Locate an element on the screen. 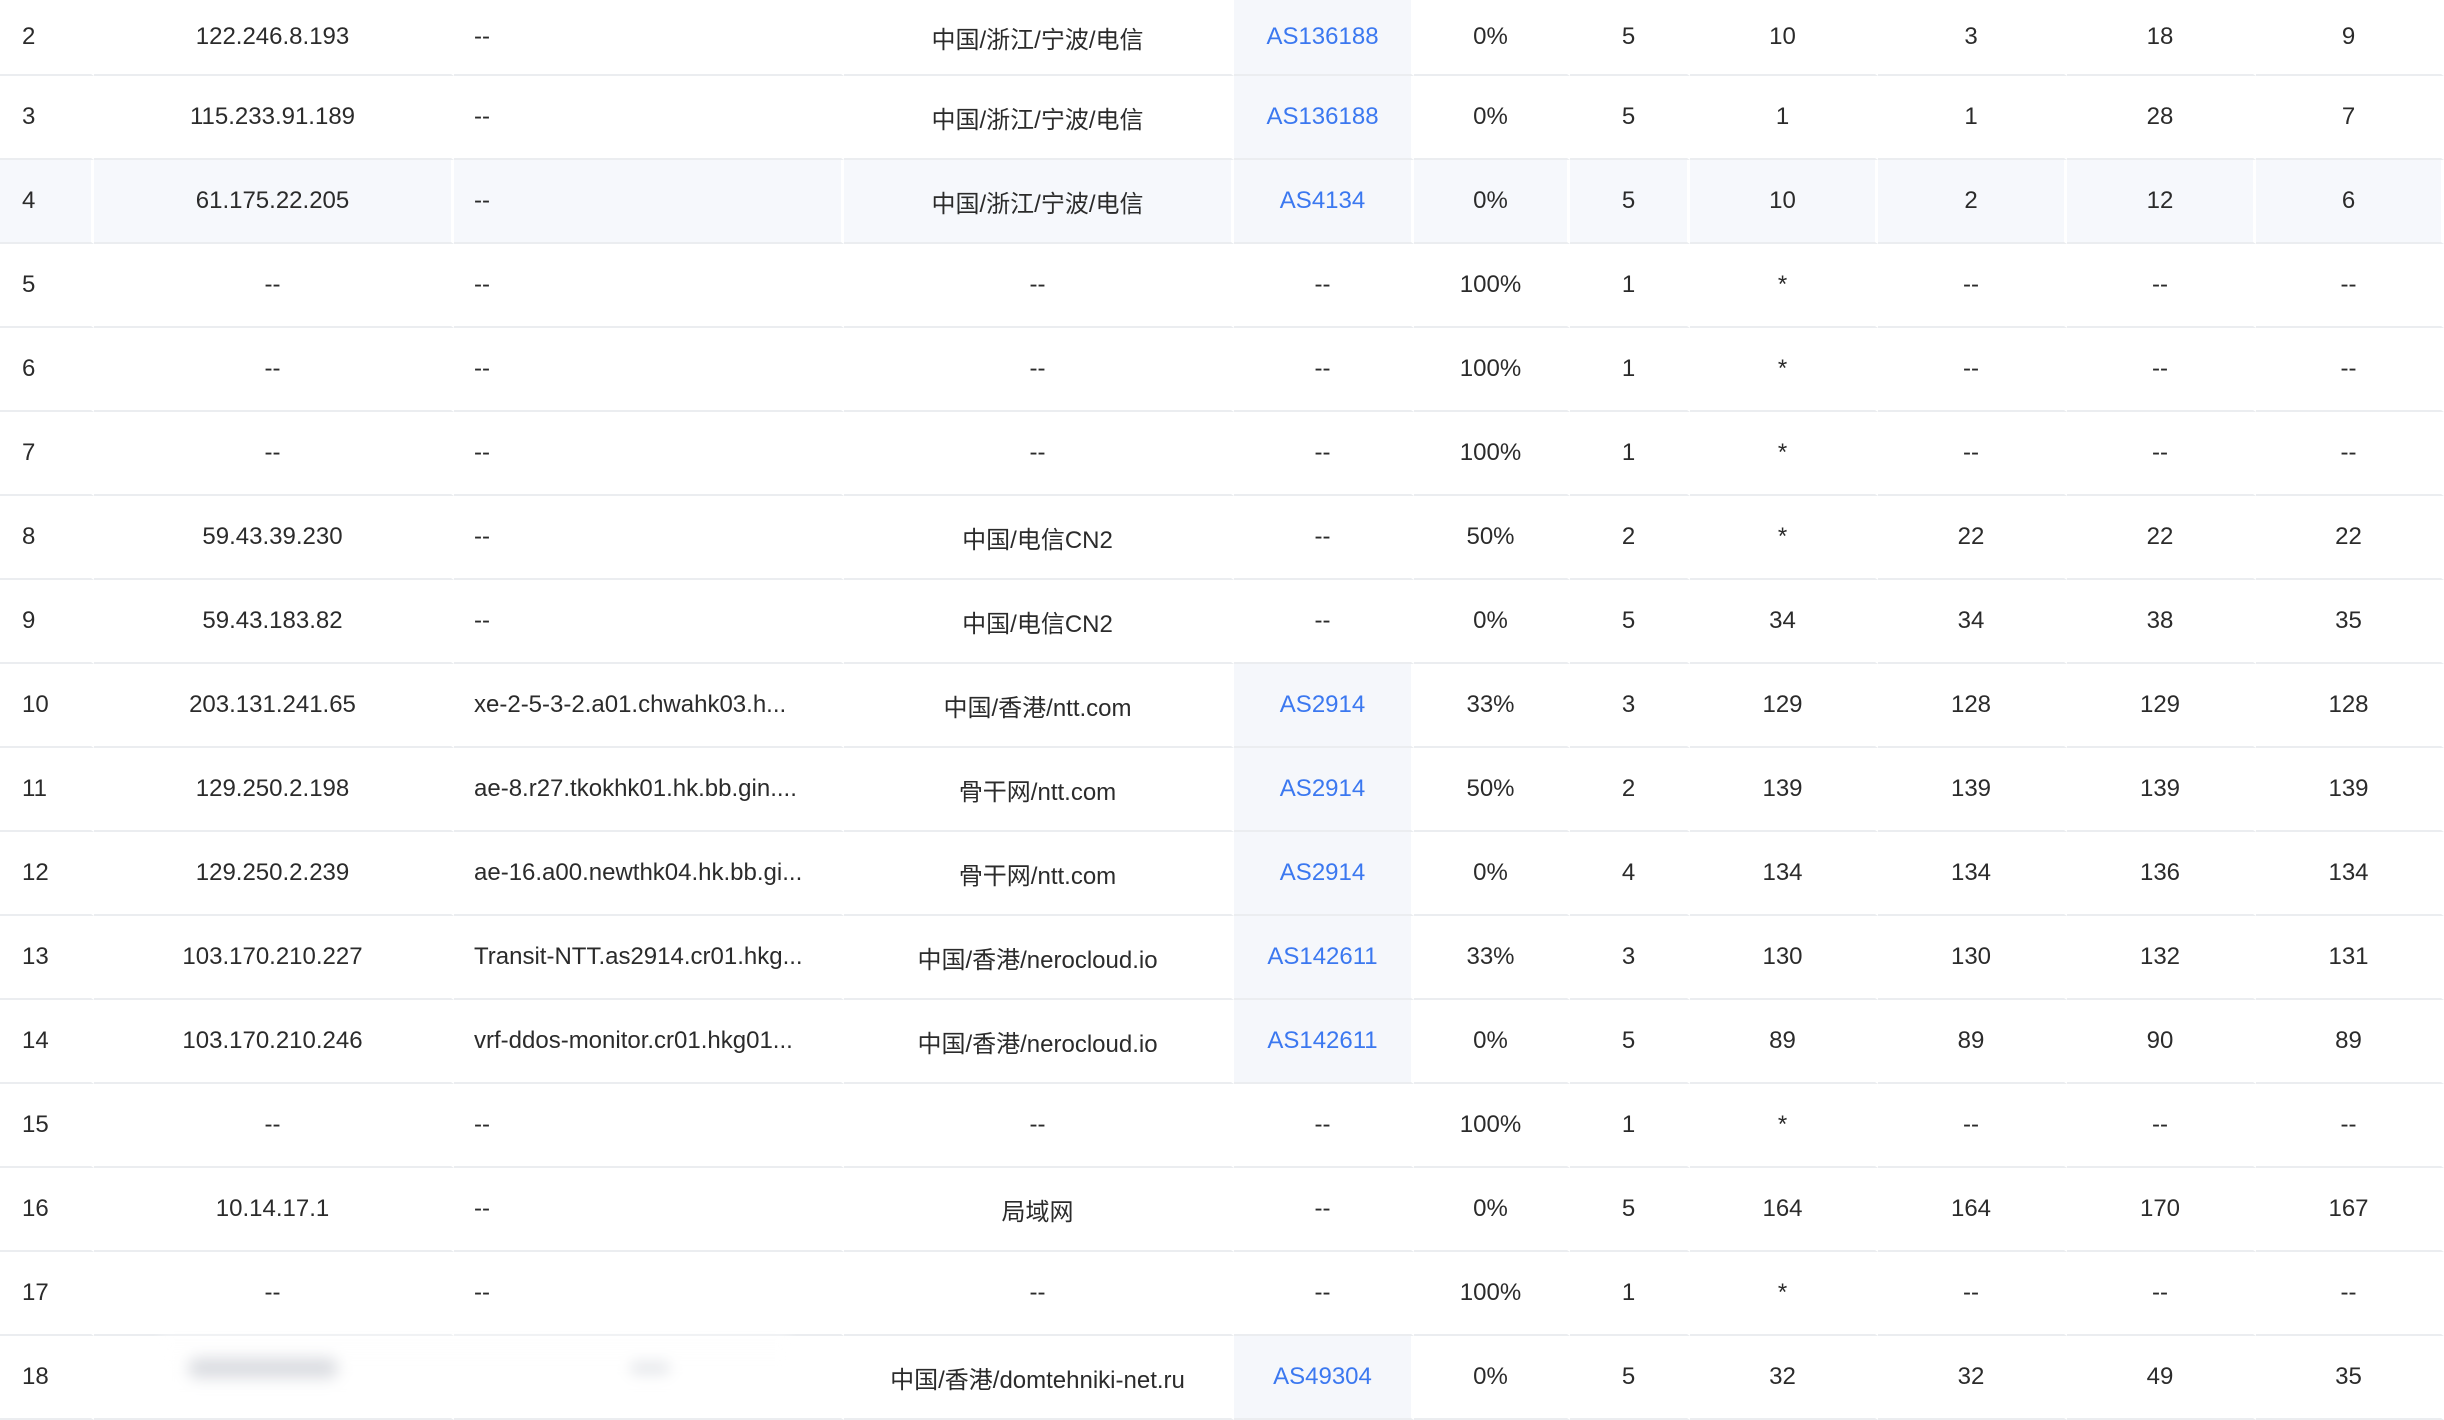 This screenshot has height=1420, width=2444. asn-cell: AS49304 is located at coordinates (1324, 1378).